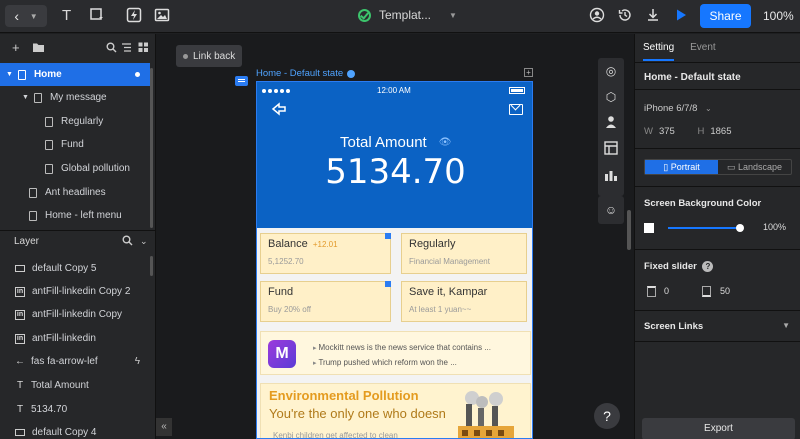 Image resolution: width=800 pixels, height=439 pixels. Describe the element at coordinates (75, 121) in the screenshot. I see `page-item-regularly: Regularly` at that location.